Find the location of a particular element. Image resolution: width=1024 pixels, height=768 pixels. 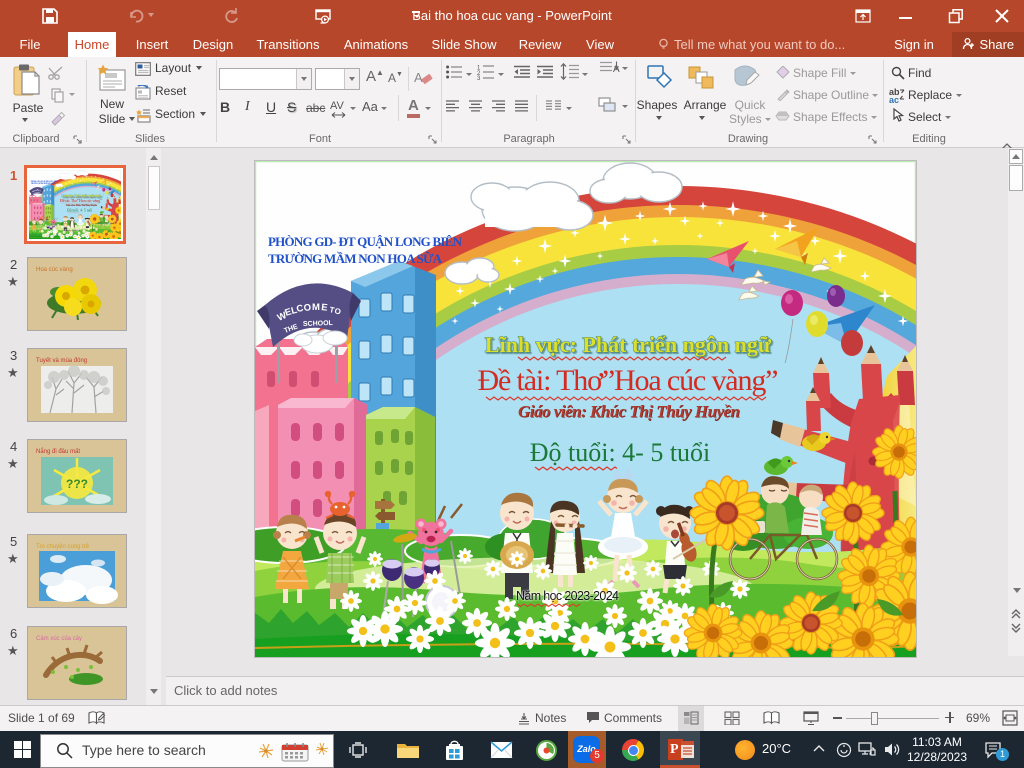

svg-text: Cảm xúc của cây is located at coordinates (59, 638).